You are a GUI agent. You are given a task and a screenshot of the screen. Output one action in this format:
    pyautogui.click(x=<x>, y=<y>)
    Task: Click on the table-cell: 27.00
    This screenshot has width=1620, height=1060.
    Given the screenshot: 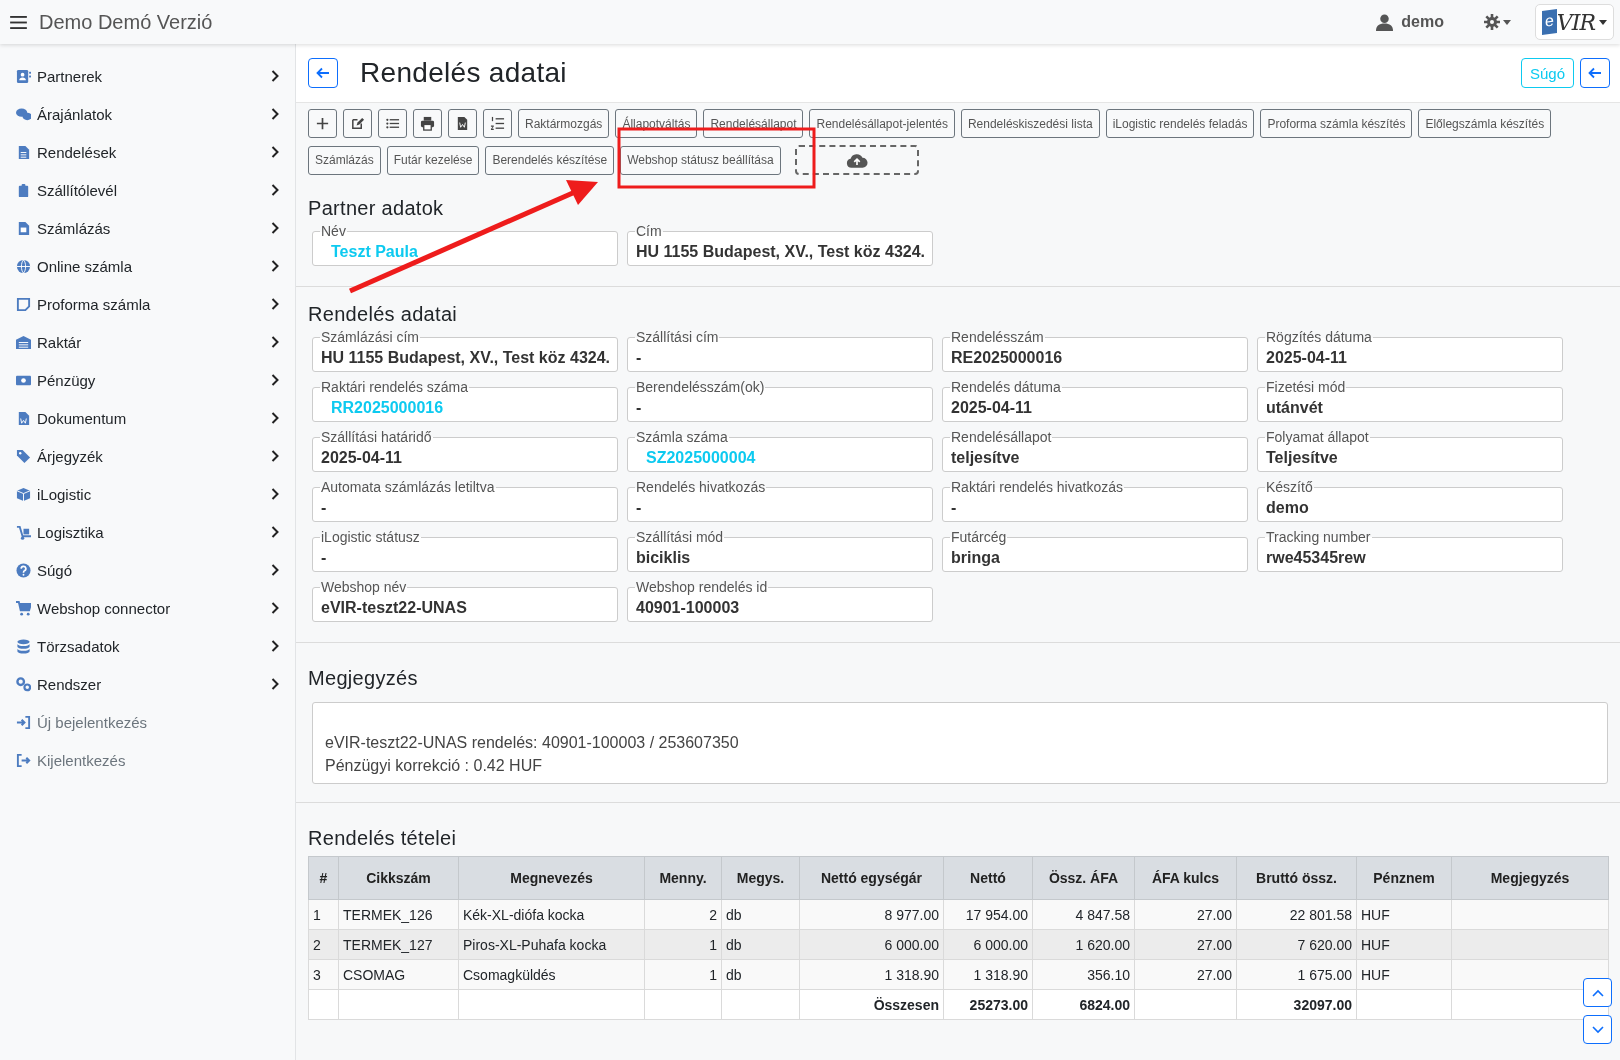 What is the action you would take?
    pyautogui.click(x=1185, y=974)
    